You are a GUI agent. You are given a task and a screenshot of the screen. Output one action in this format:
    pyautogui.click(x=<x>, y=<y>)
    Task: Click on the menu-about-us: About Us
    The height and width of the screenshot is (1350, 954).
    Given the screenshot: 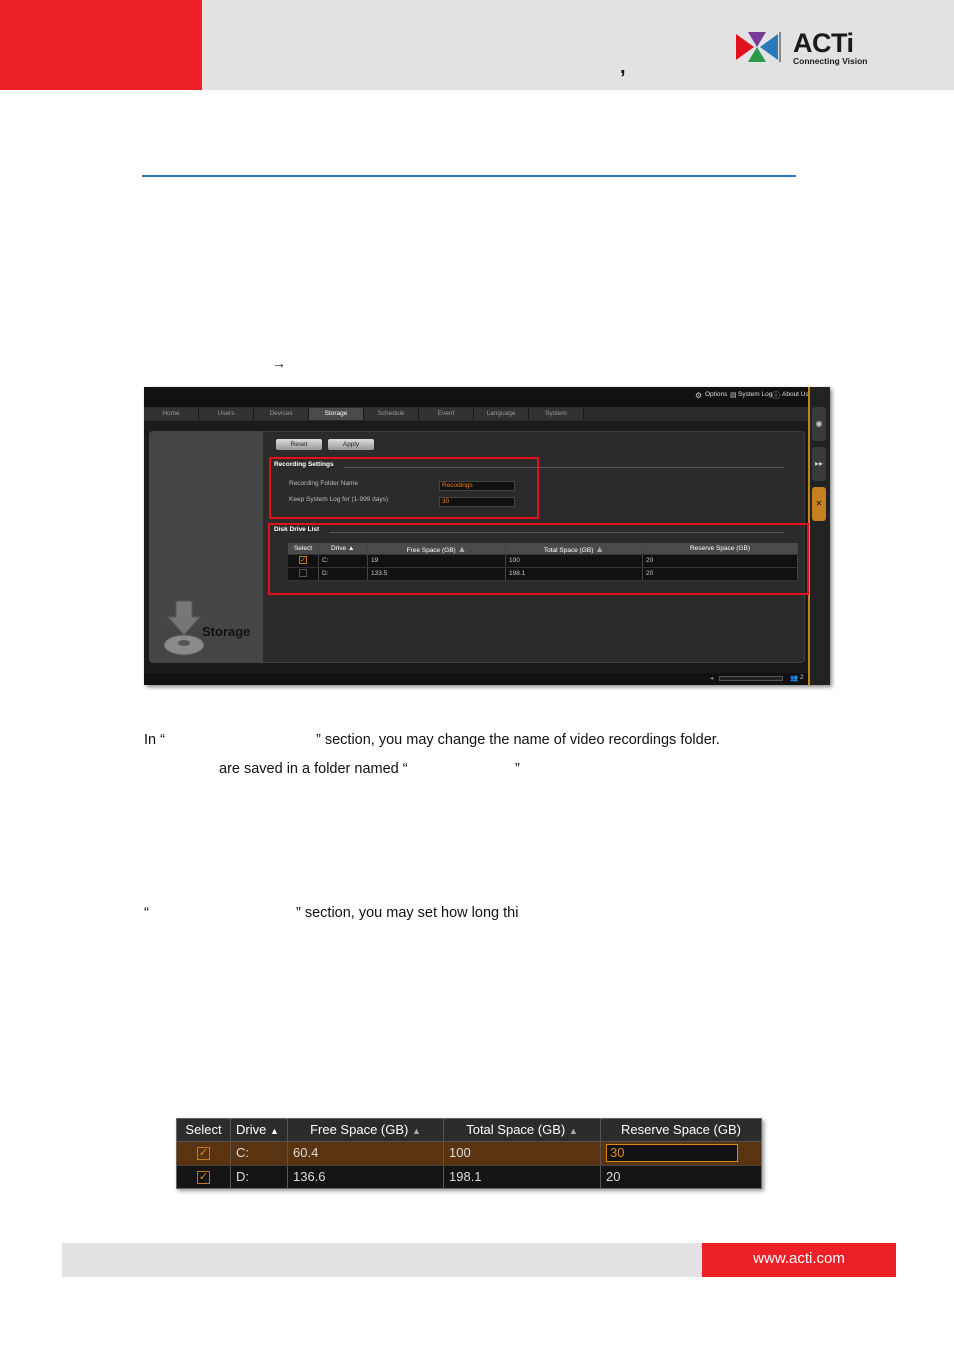 What is the action you would take?
    pyautogui.click(x=795, y=394)
    